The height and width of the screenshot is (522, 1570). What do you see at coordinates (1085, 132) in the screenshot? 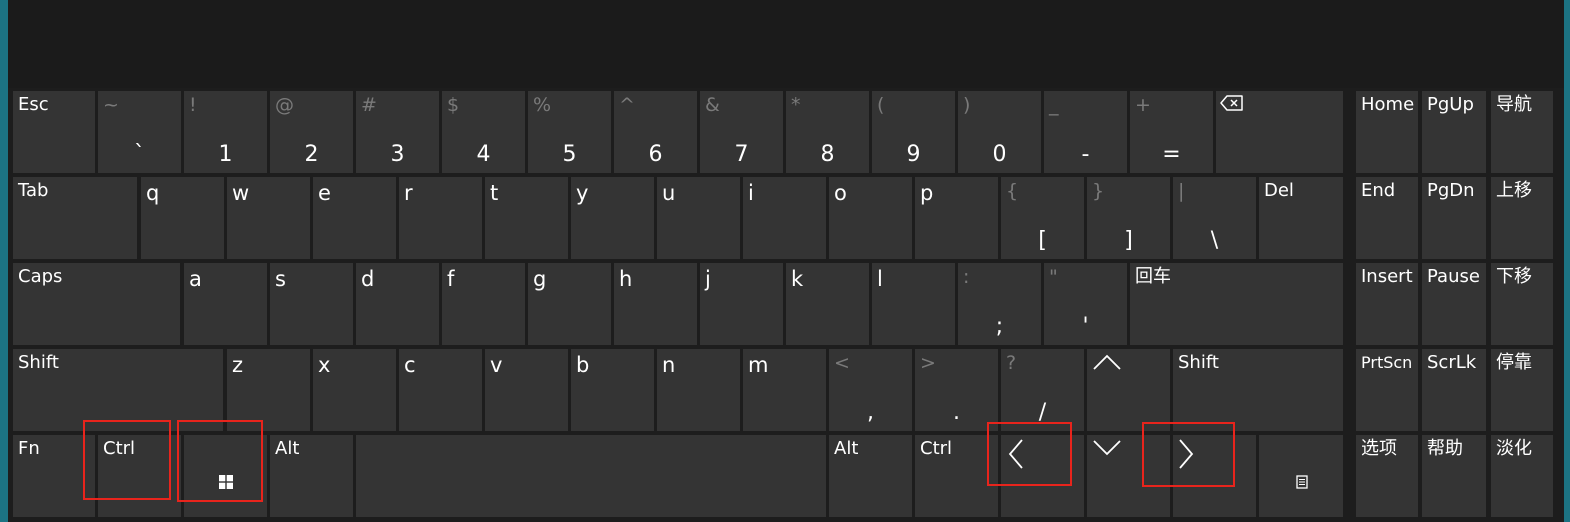
I see `key-minus: _ -` at bounding box center [1085, 132].